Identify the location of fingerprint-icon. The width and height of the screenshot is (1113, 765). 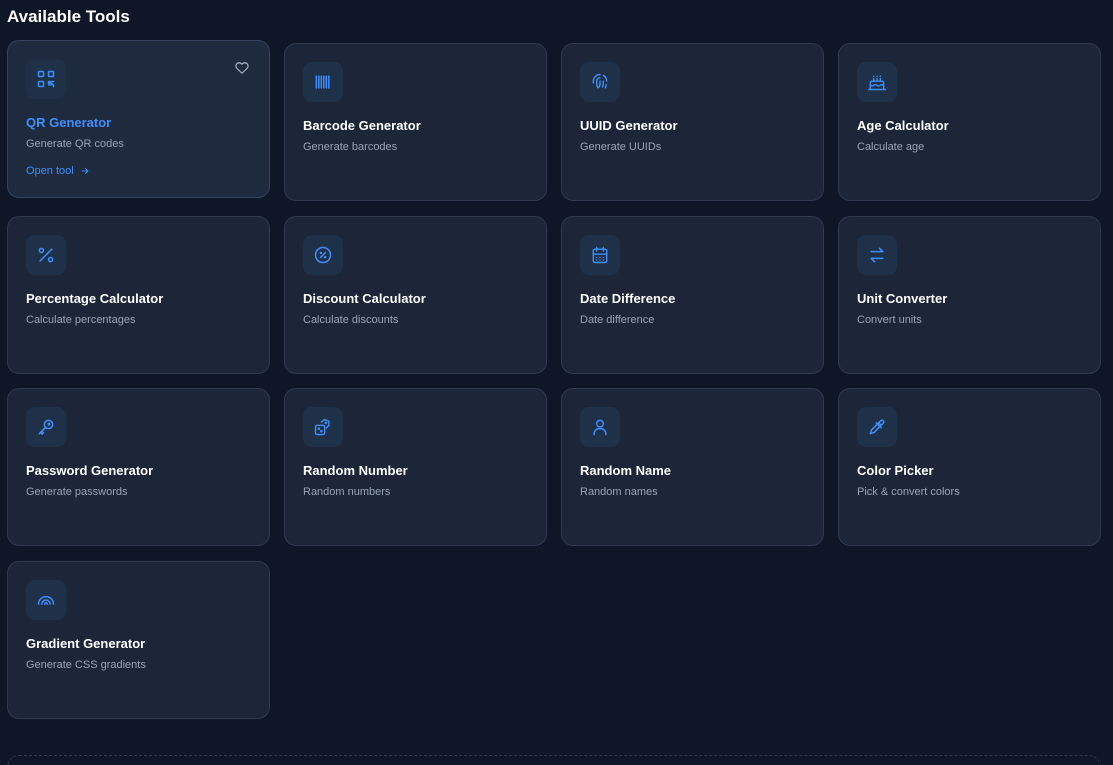
(600, 82).